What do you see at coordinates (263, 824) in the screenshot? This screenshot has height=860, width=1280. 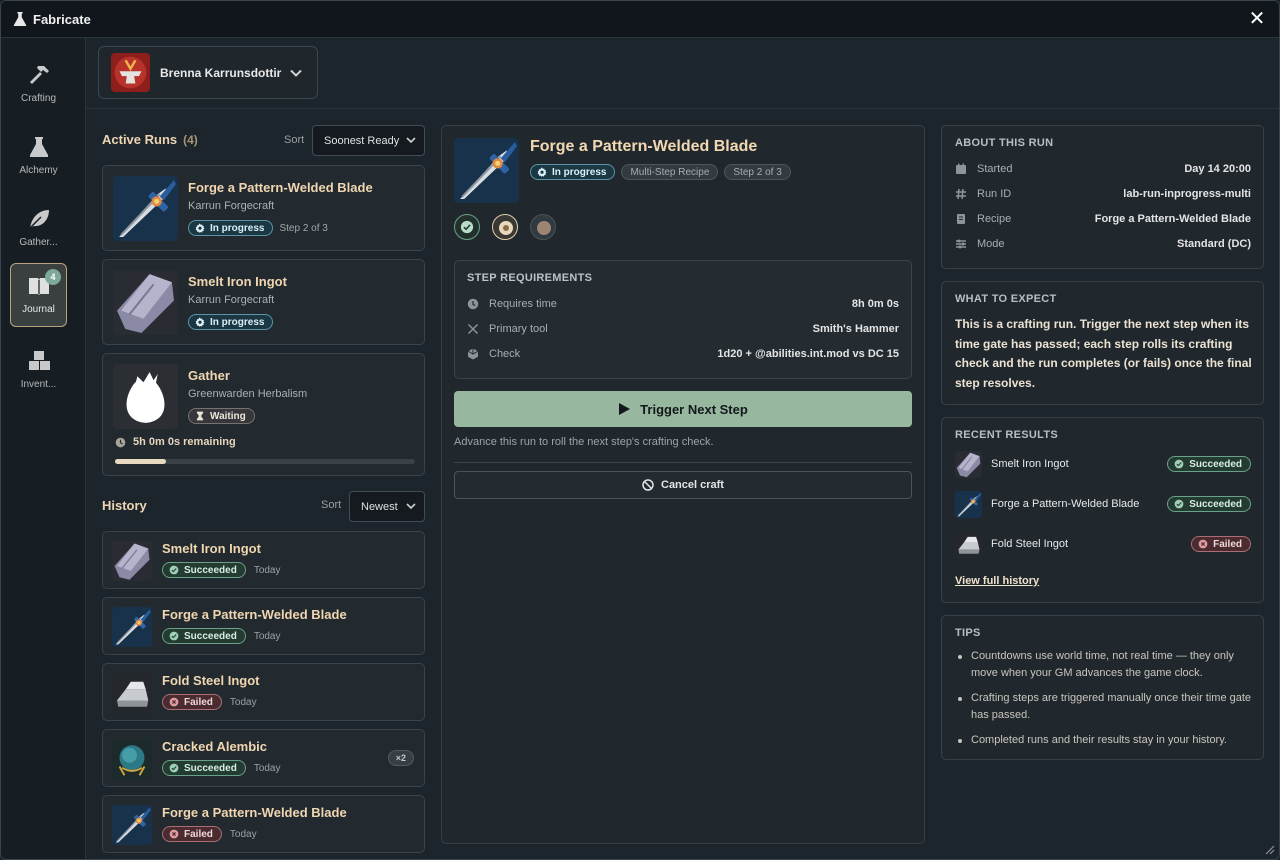 I see `history-item: Forge a Pattern-Welded Blade Failed Today` at bounding box center [263, 824].